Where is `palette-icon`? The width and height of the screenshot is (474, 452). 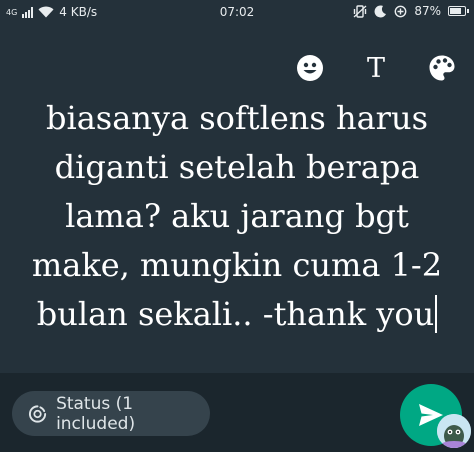 palette-icon is located at coordinates (442, 68).